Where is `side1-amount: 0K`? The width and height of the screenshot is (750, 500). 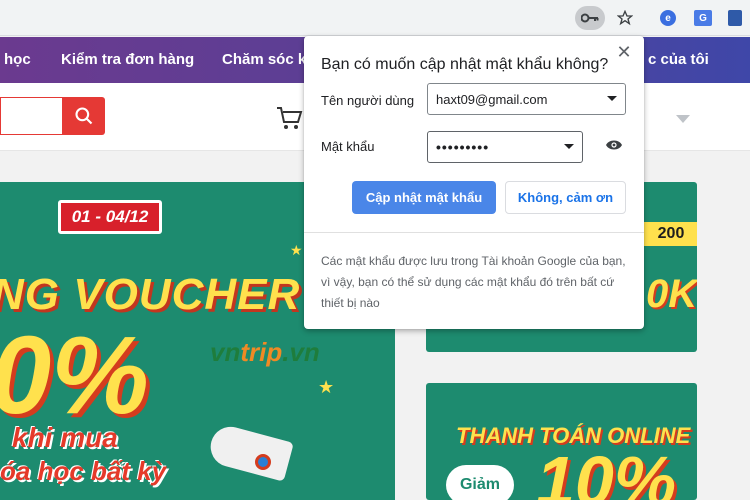 side1-amount: 0K is located at coordinates (671, 294).